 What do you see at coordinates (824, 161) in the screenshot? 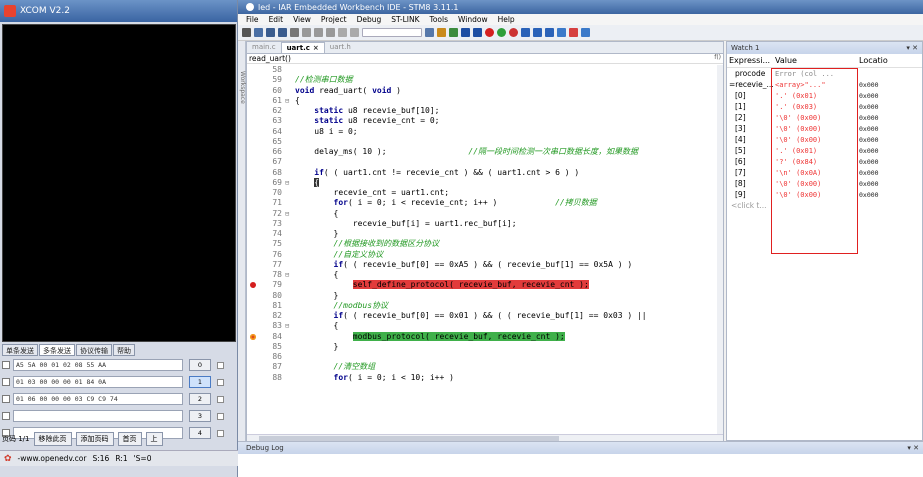
I see `watch-row: [6] '?' (0x84) 0x000` at bounding box center [824, 161].